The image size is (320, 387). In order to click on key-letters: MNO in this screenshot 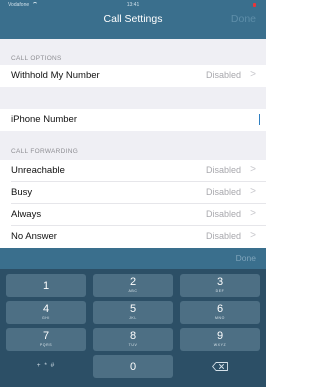, I will do `click(220, 318)`.